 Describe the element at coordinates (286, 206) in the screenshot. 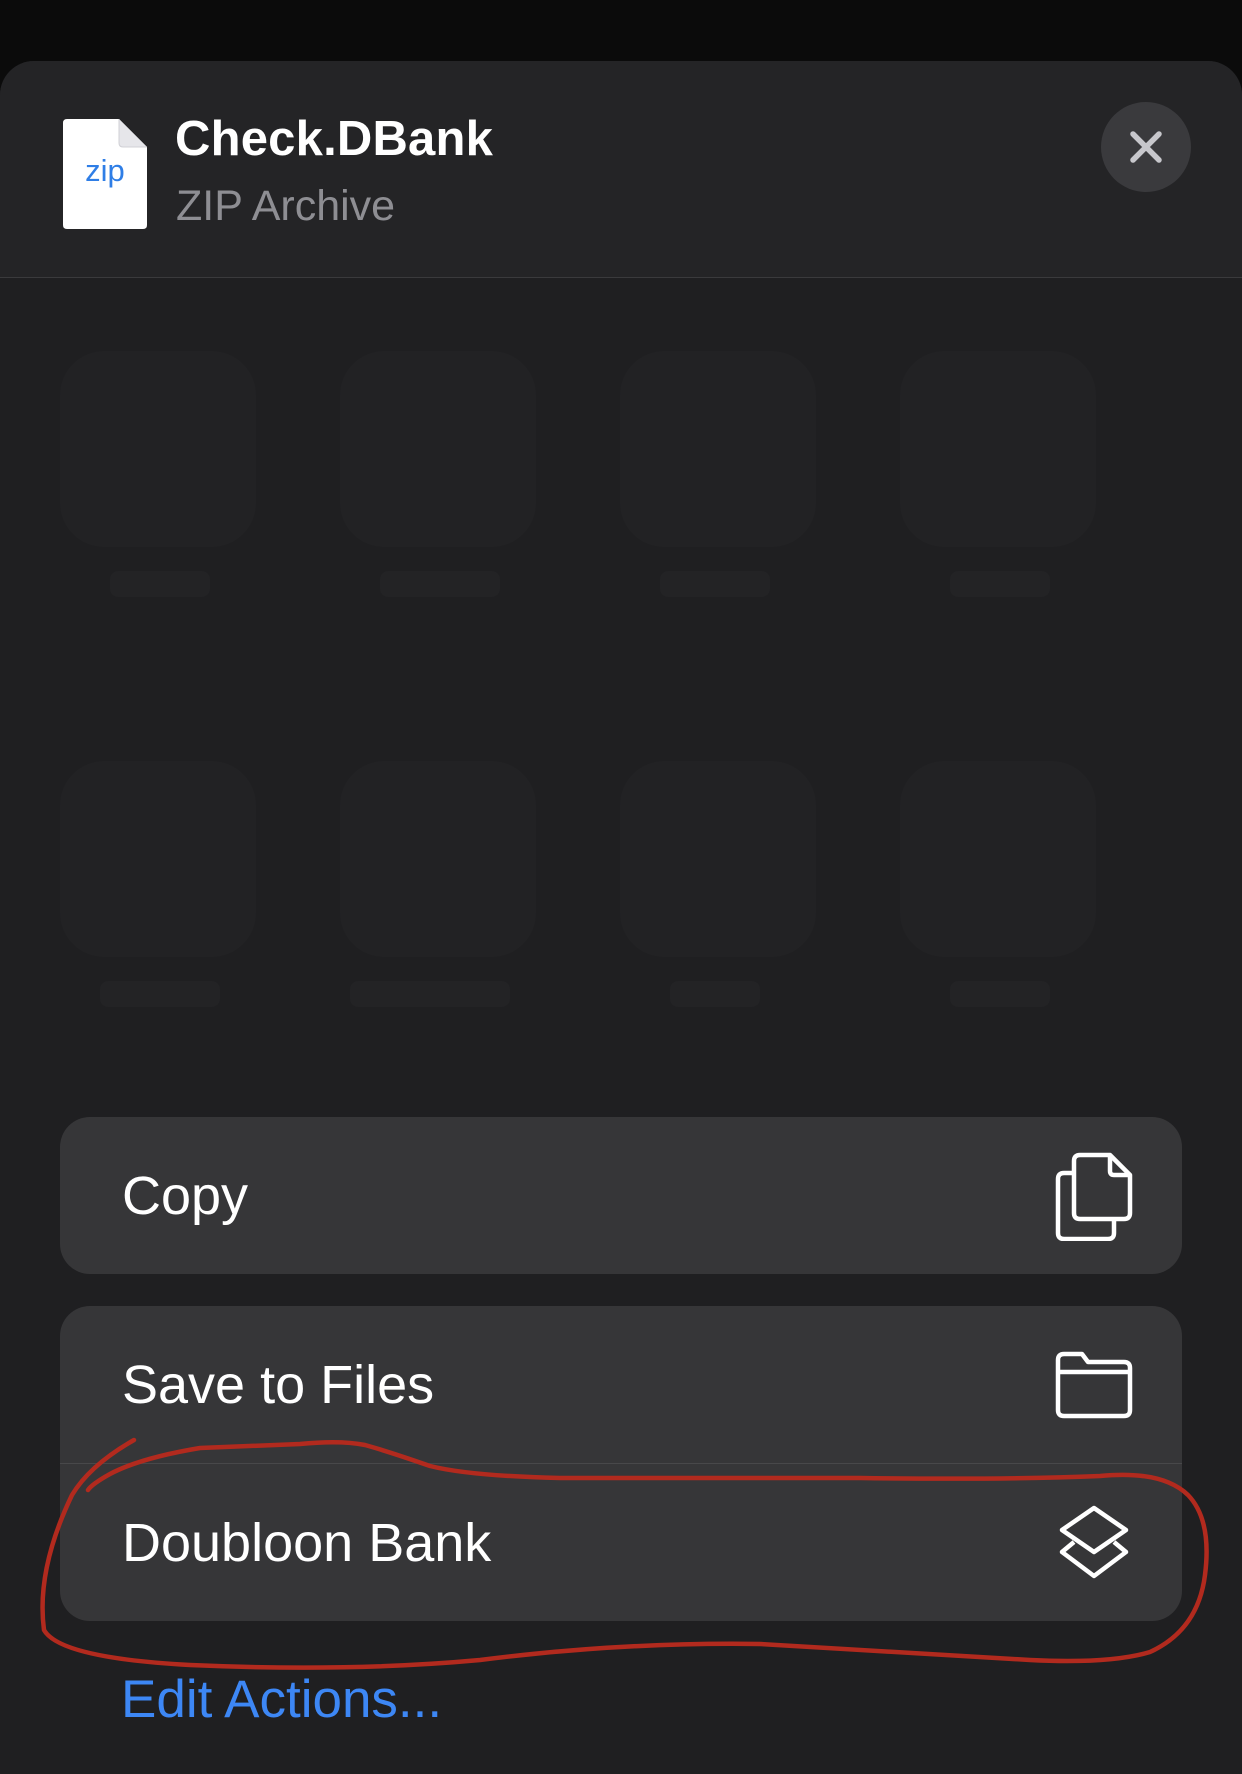

I see `file-type: ZIP Archive` at that location.